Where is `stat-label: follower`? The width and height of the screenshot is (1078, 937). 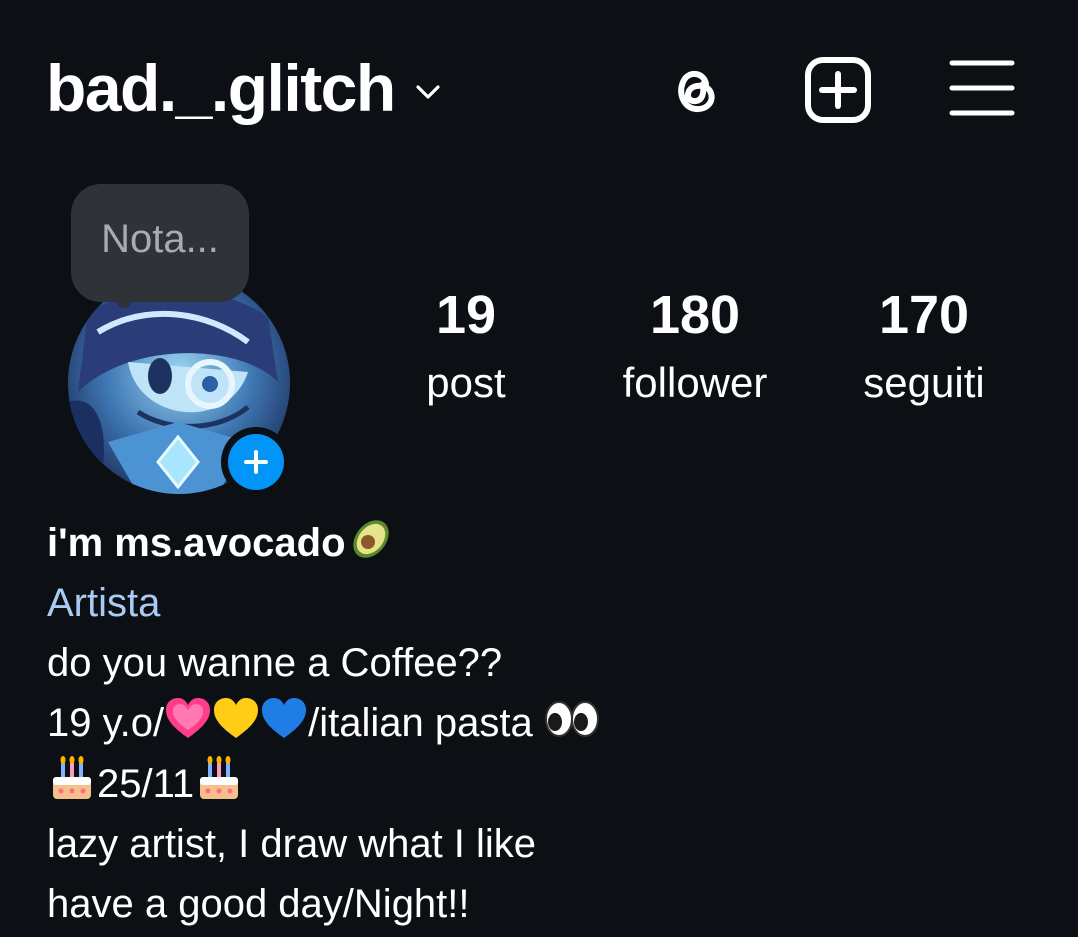 stat-label: follower is located at coordinates (695, 382).